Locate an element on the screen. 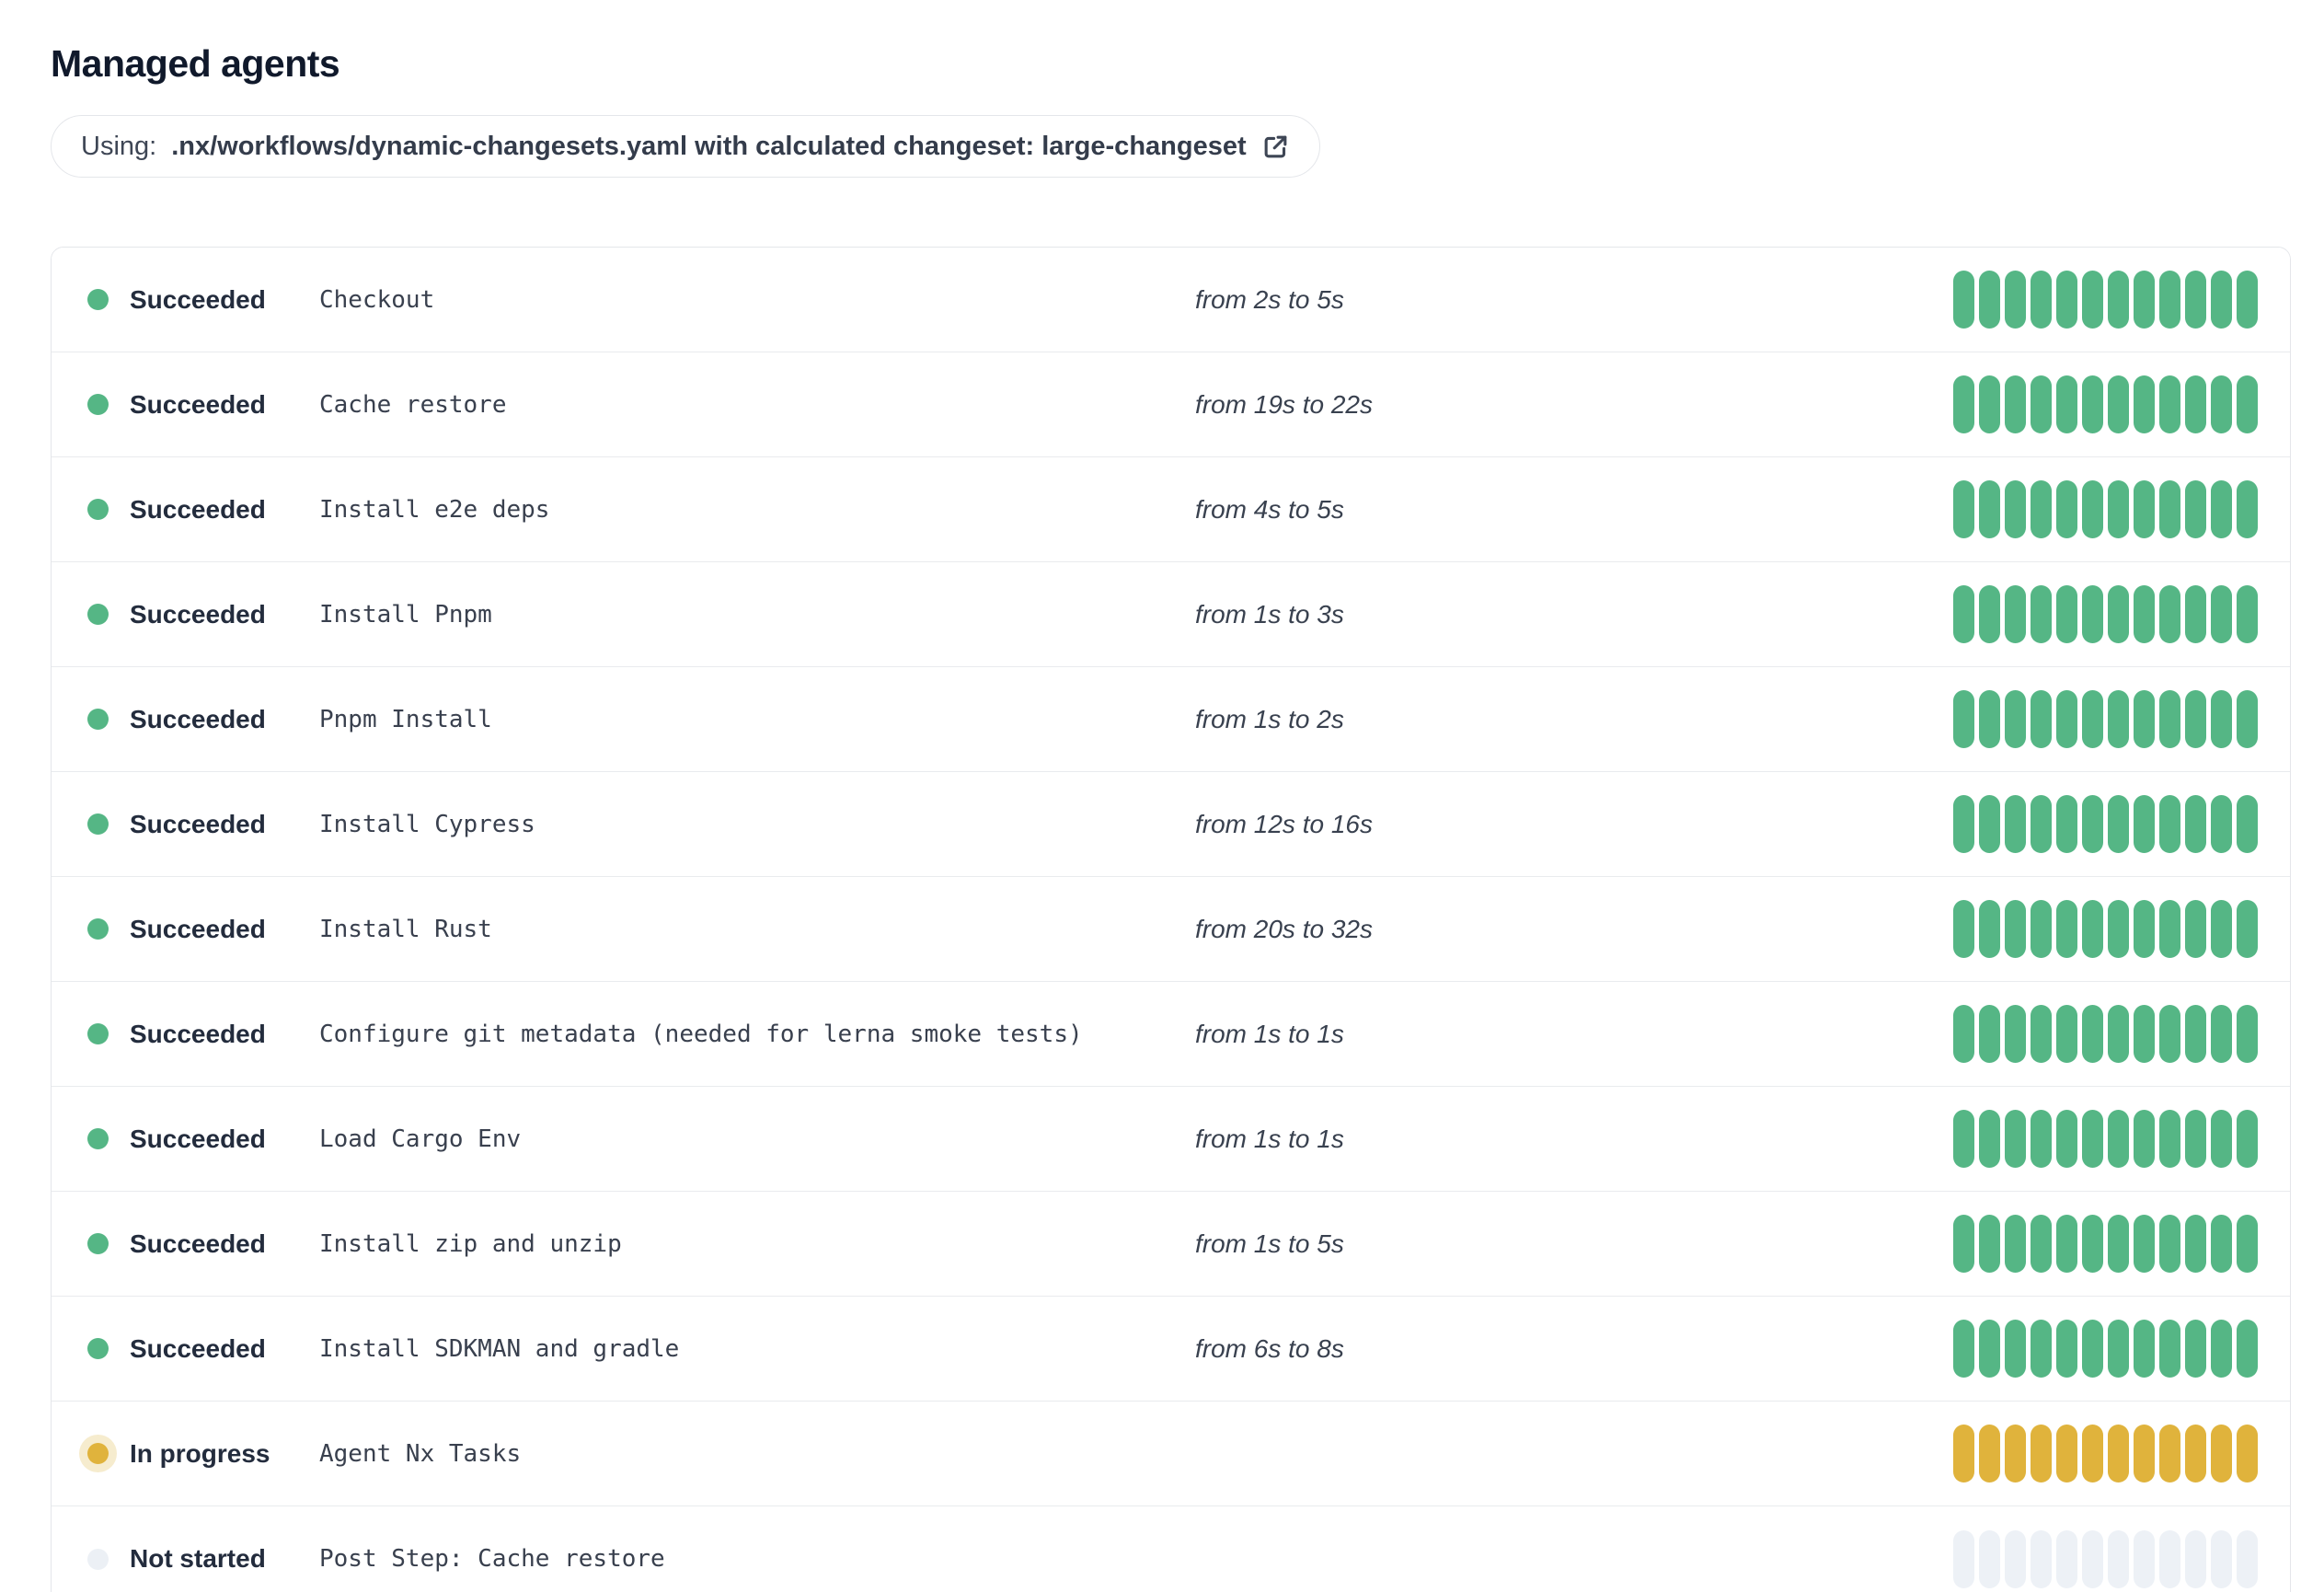 This screenshot has height=1592, width=2324. step-duration: from 1s to 5s is located at coordinates (1269, 1243).